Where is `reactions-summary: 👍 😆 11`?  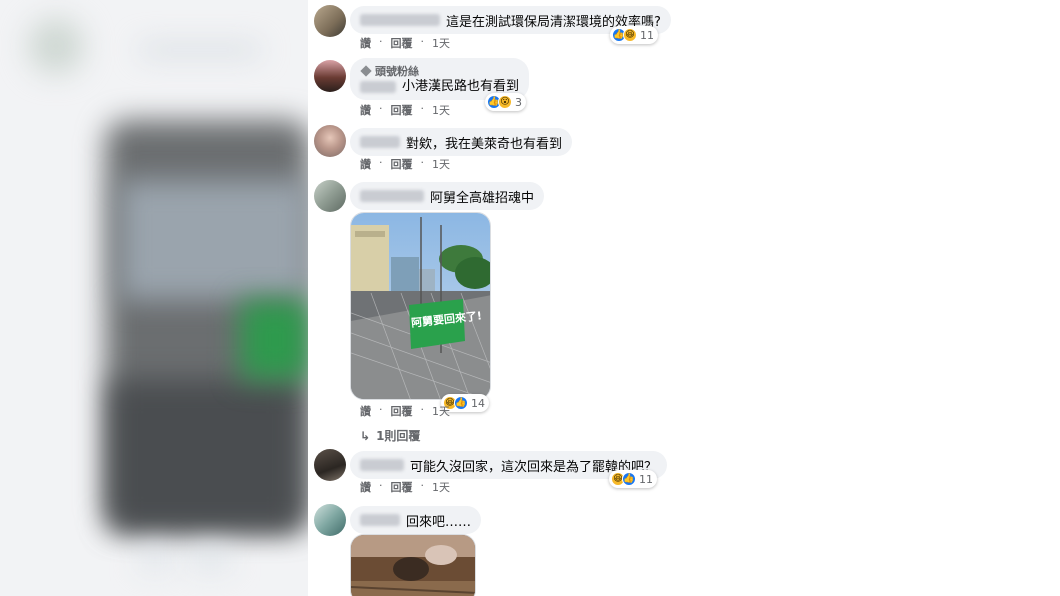 reactions-summary: 👍 😆 11 is located at coordinates (634, 35).